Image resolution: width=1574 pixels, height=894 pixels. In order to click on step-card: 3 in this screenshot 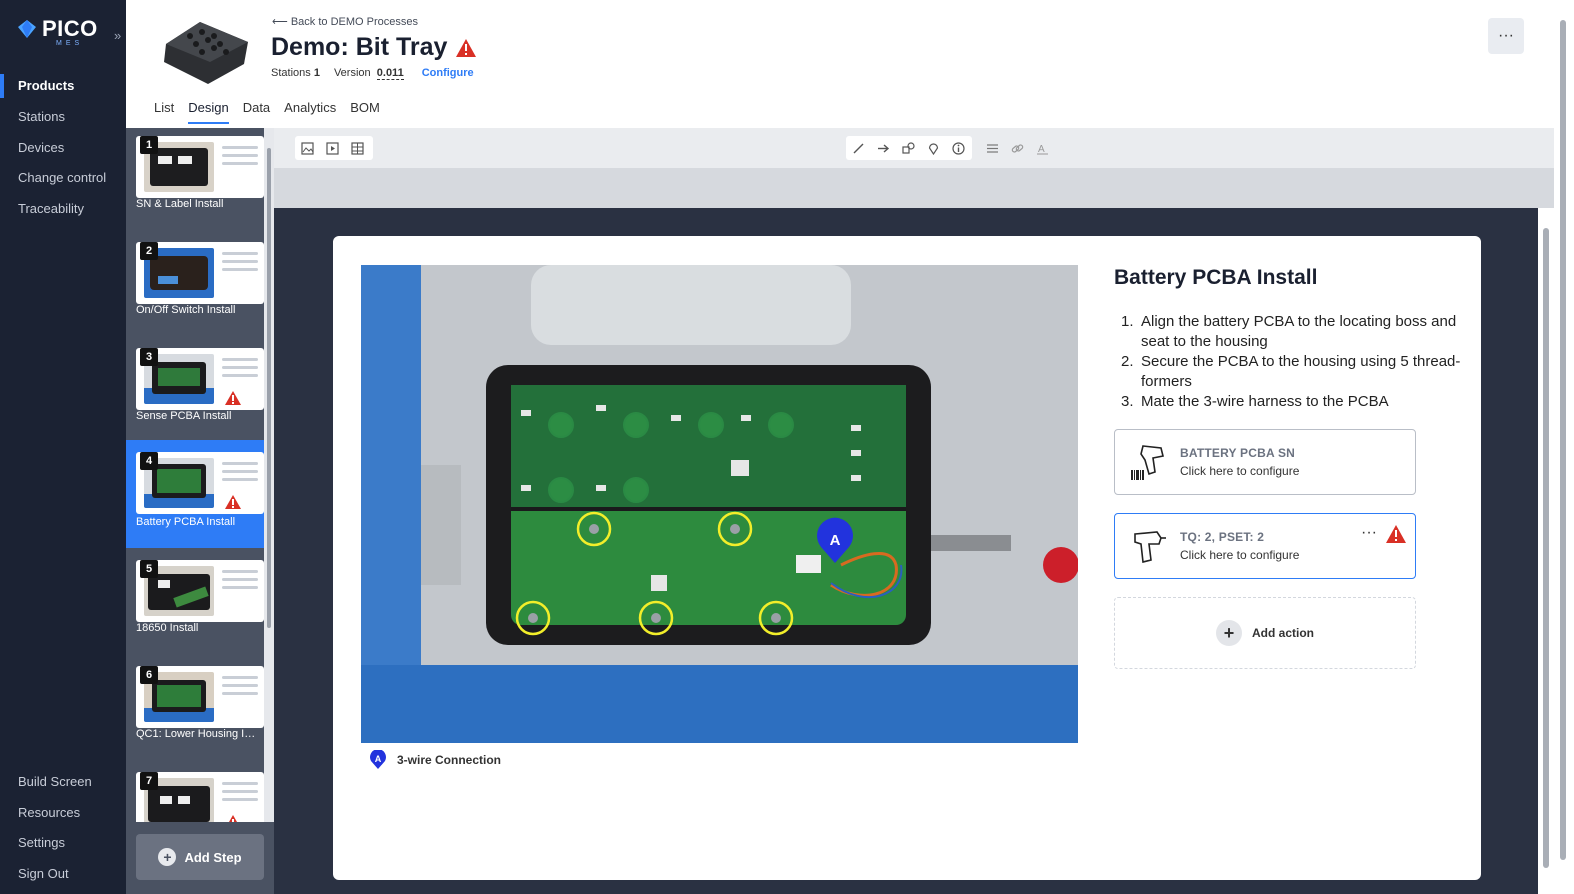, I will do `click(200, 379)`.